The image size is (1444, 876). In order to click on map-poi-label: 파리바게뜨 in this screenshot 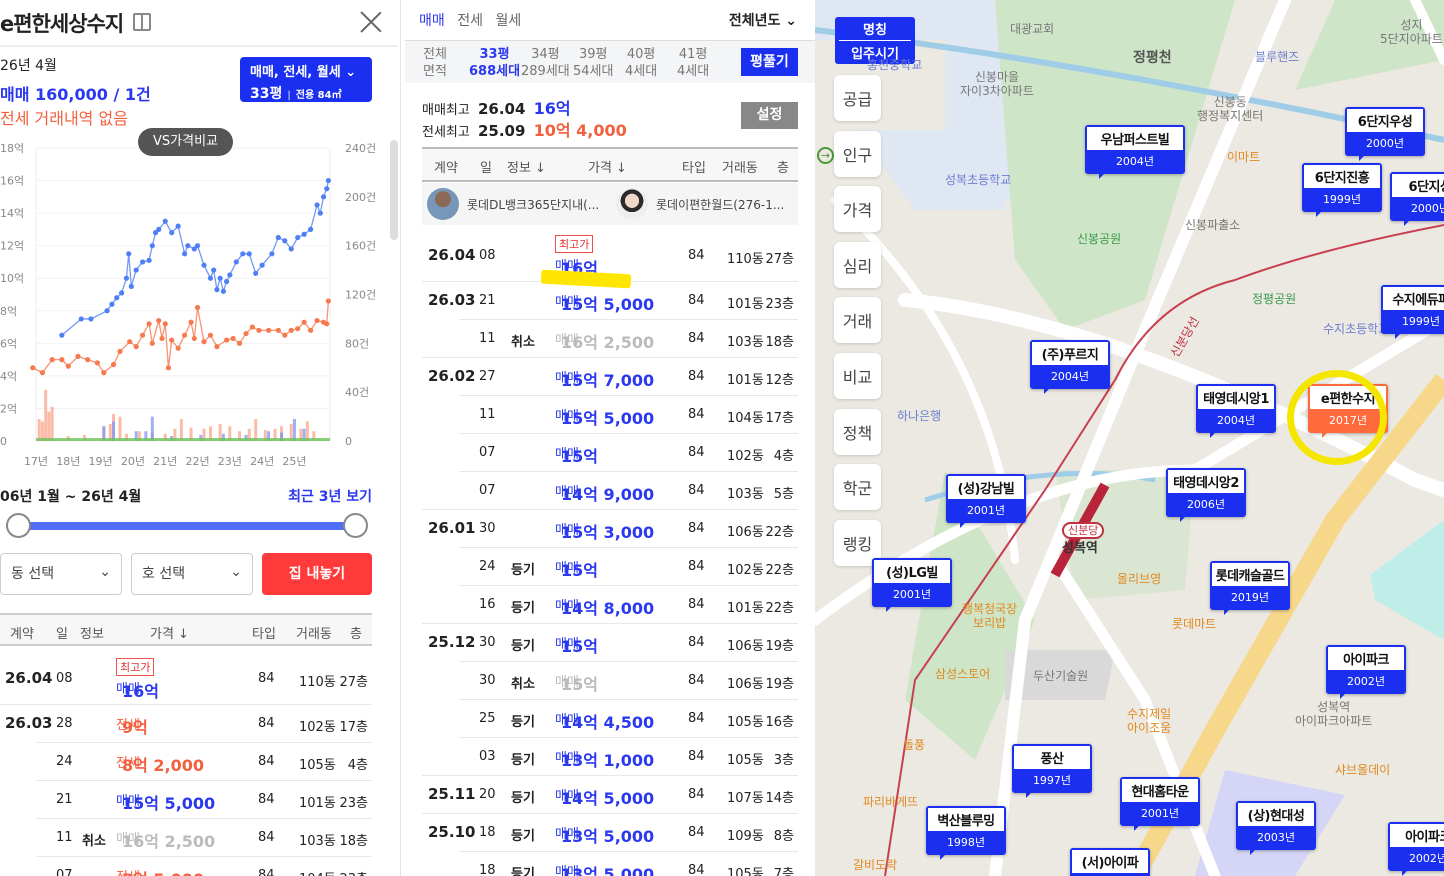, I will do `click(890, 802)`.